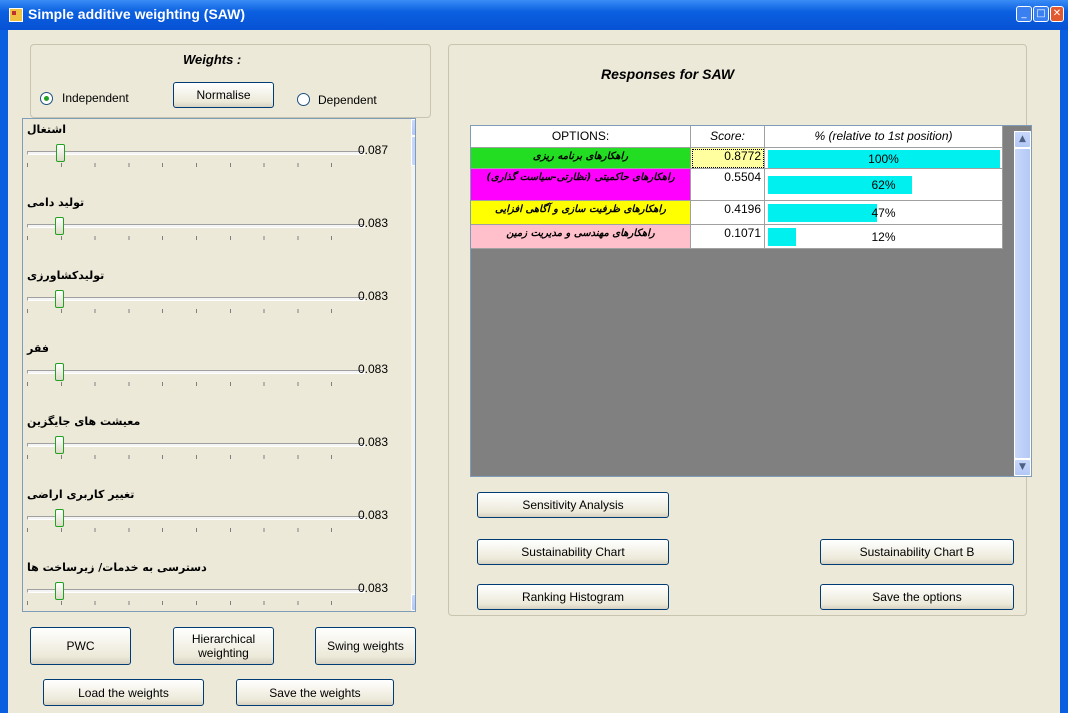  Describe the element at coordinates (16, 15) in the screenshot. I see `app-icon` at that location.